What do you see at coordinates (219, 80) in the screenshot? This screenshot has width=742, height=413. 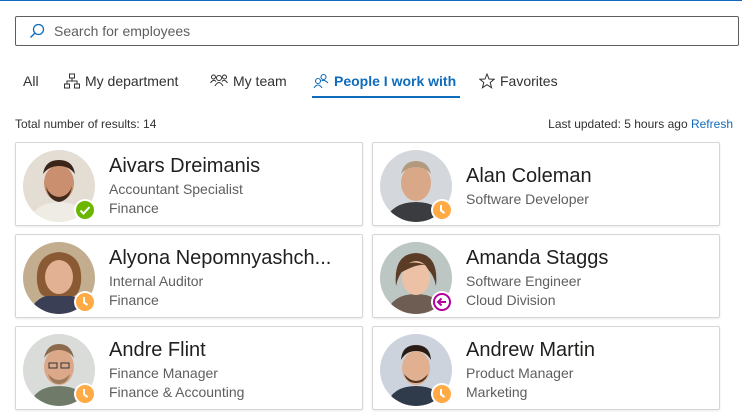 I see `people-team-icon` at bounding box center [219, 80].